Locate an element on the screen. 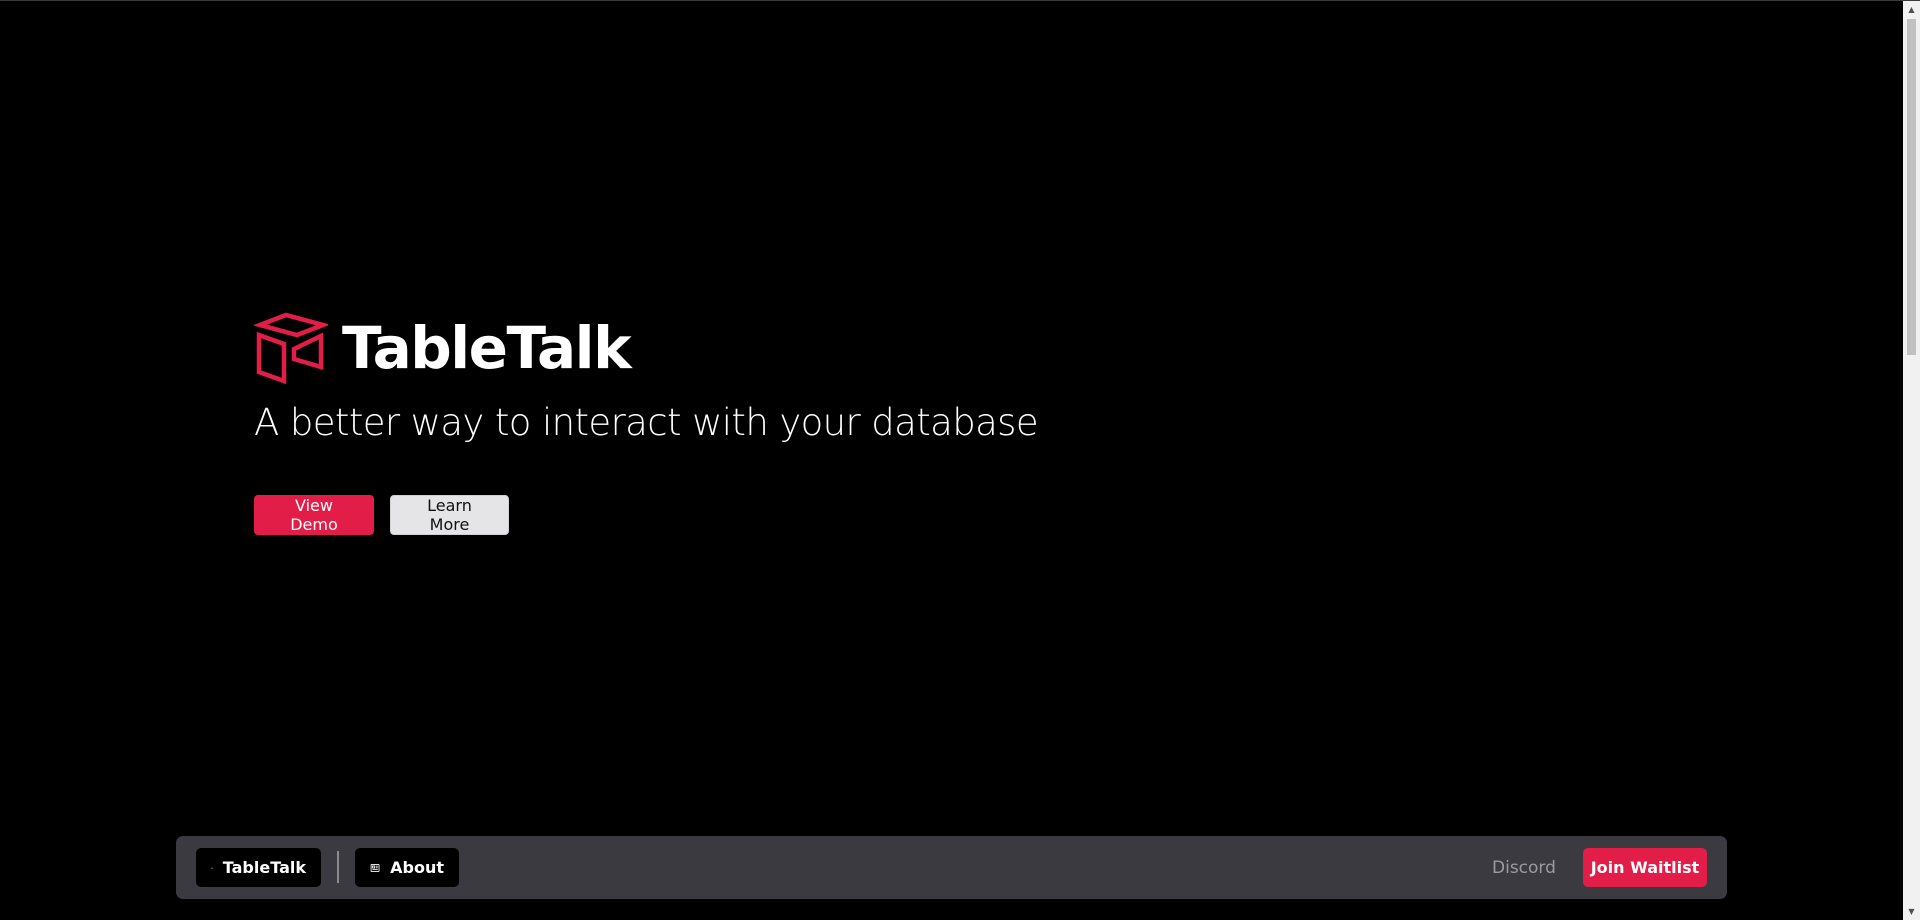  join-waitlist-button: Join Waitlist is located at coordinates (1645, 867).